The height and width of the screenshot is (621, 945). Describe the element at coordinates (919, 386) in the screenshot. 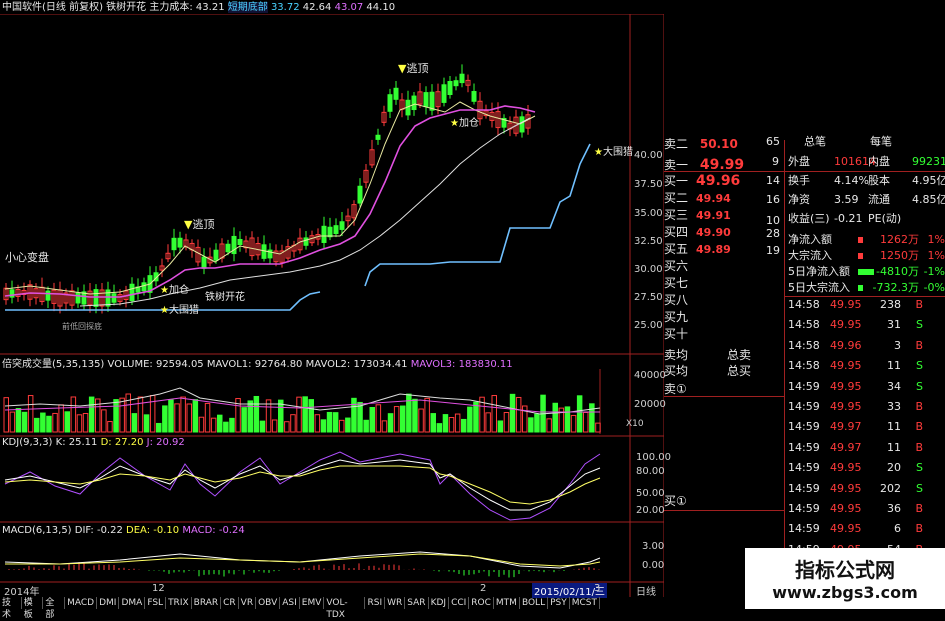

I see `tick-side: S` at that location.